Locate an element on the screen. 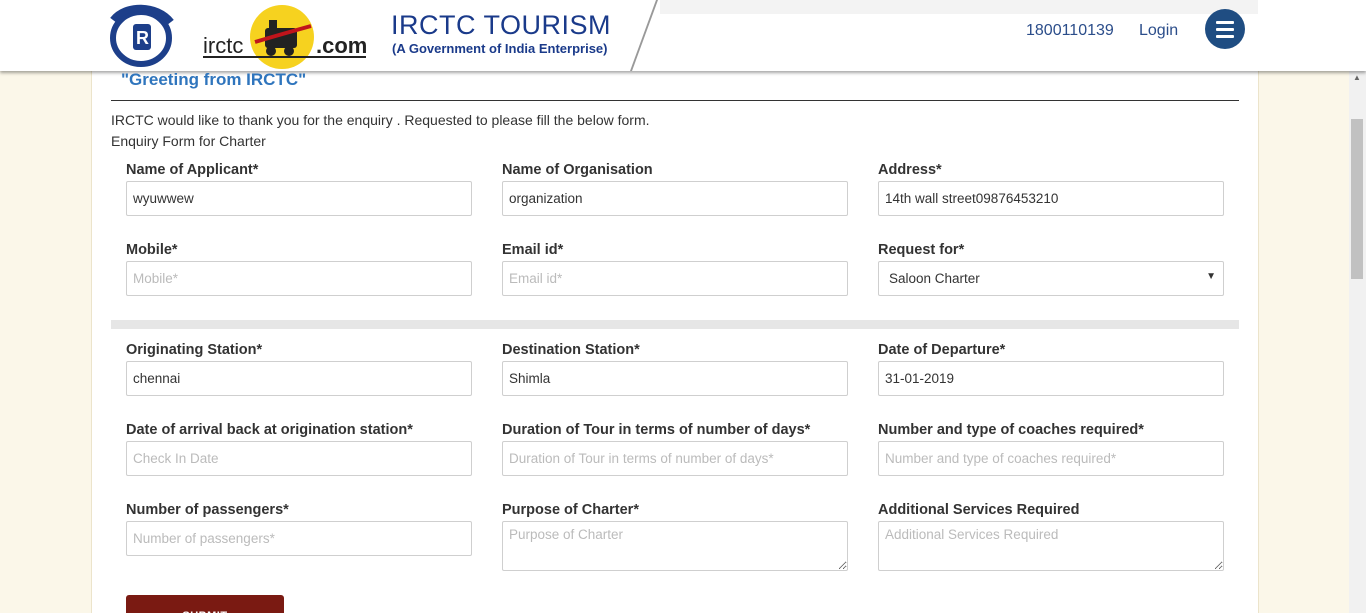  header-grey-band is located at coordinates (959, 7).